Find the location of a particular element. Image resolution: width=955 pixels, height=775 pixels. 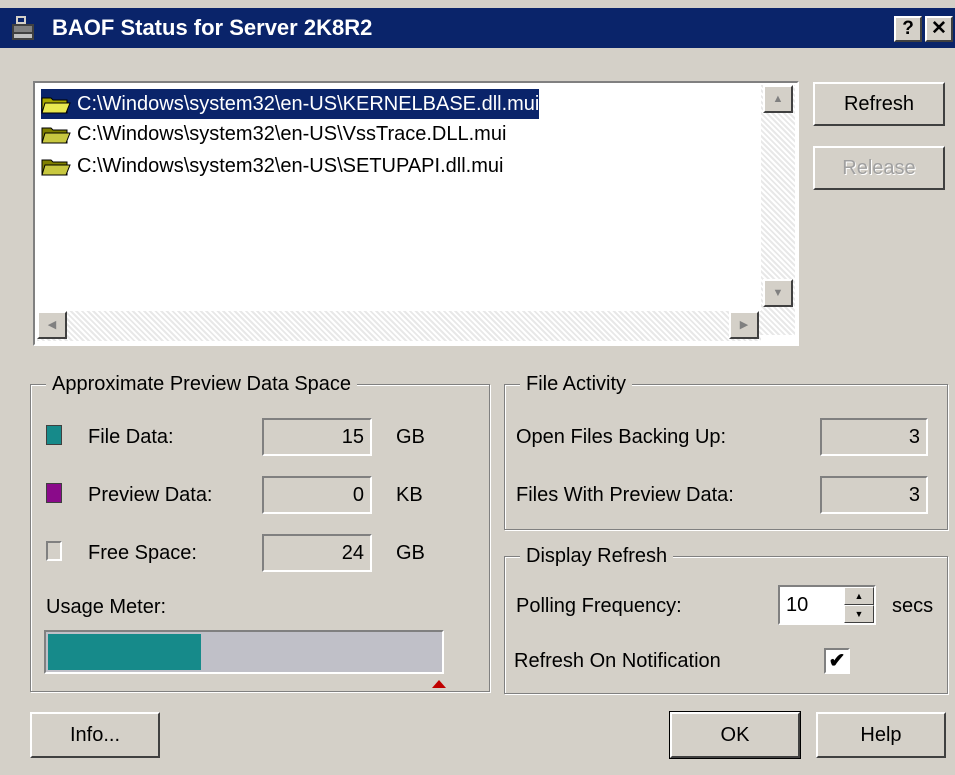

file-data-unit: GB is located at coordinates (410, 437).